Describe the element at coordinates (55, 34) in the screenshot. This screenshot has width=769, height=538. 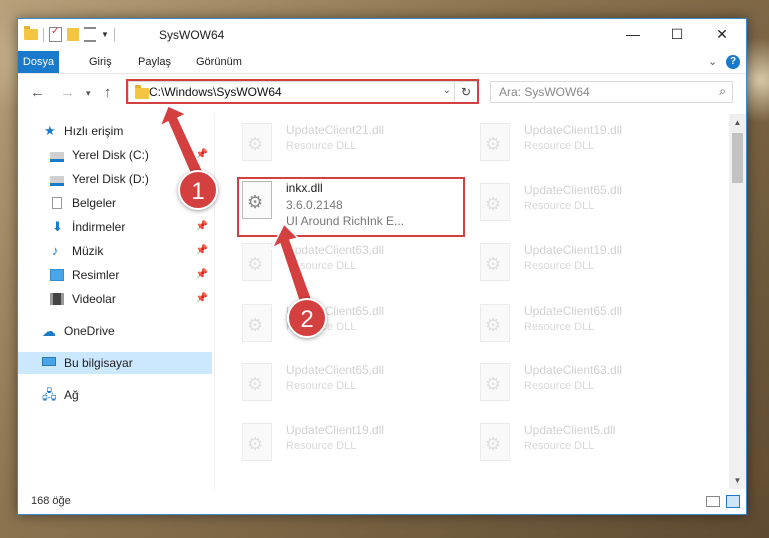
I see `properties-icon` at that location.